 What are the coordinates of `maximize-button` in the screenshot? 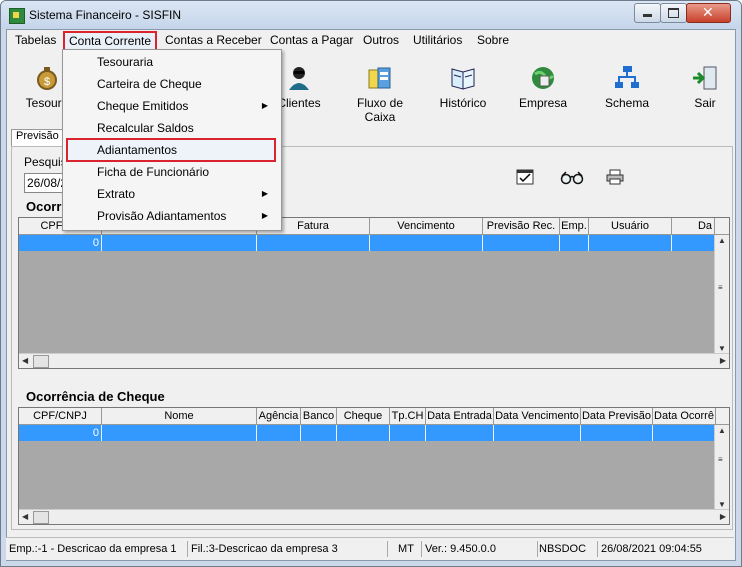 It's located at (673, 13).